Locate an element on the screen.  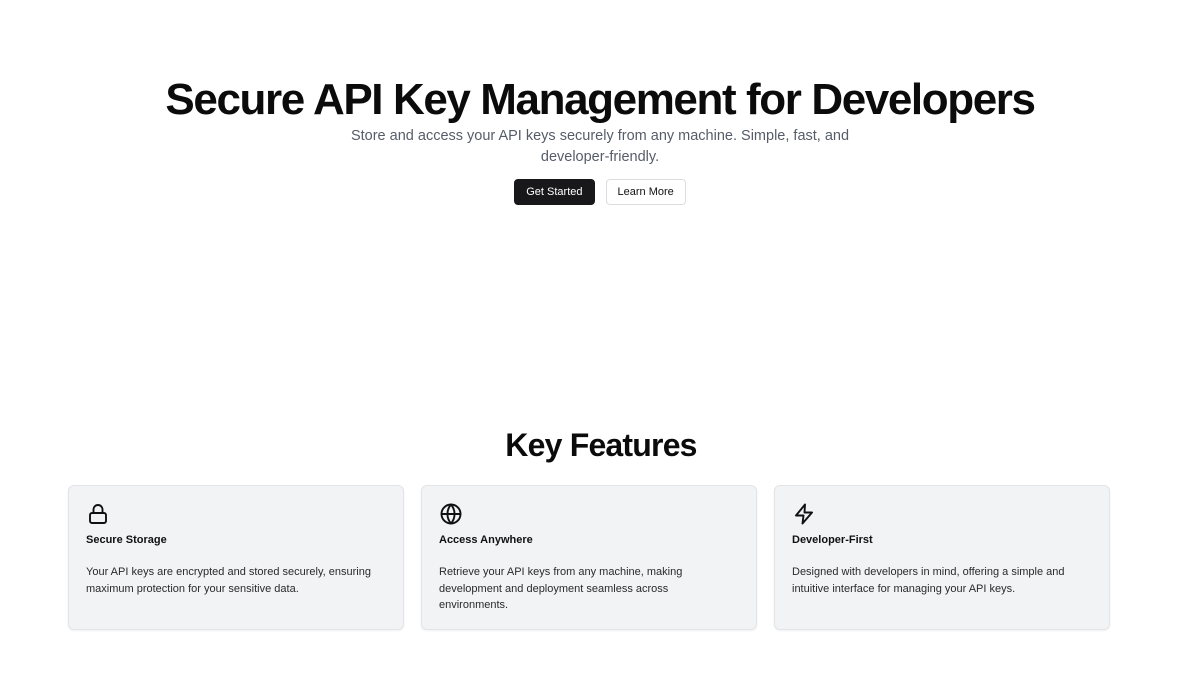
hero-actions: Get Started Learn More is located at coordinates (600, 192).